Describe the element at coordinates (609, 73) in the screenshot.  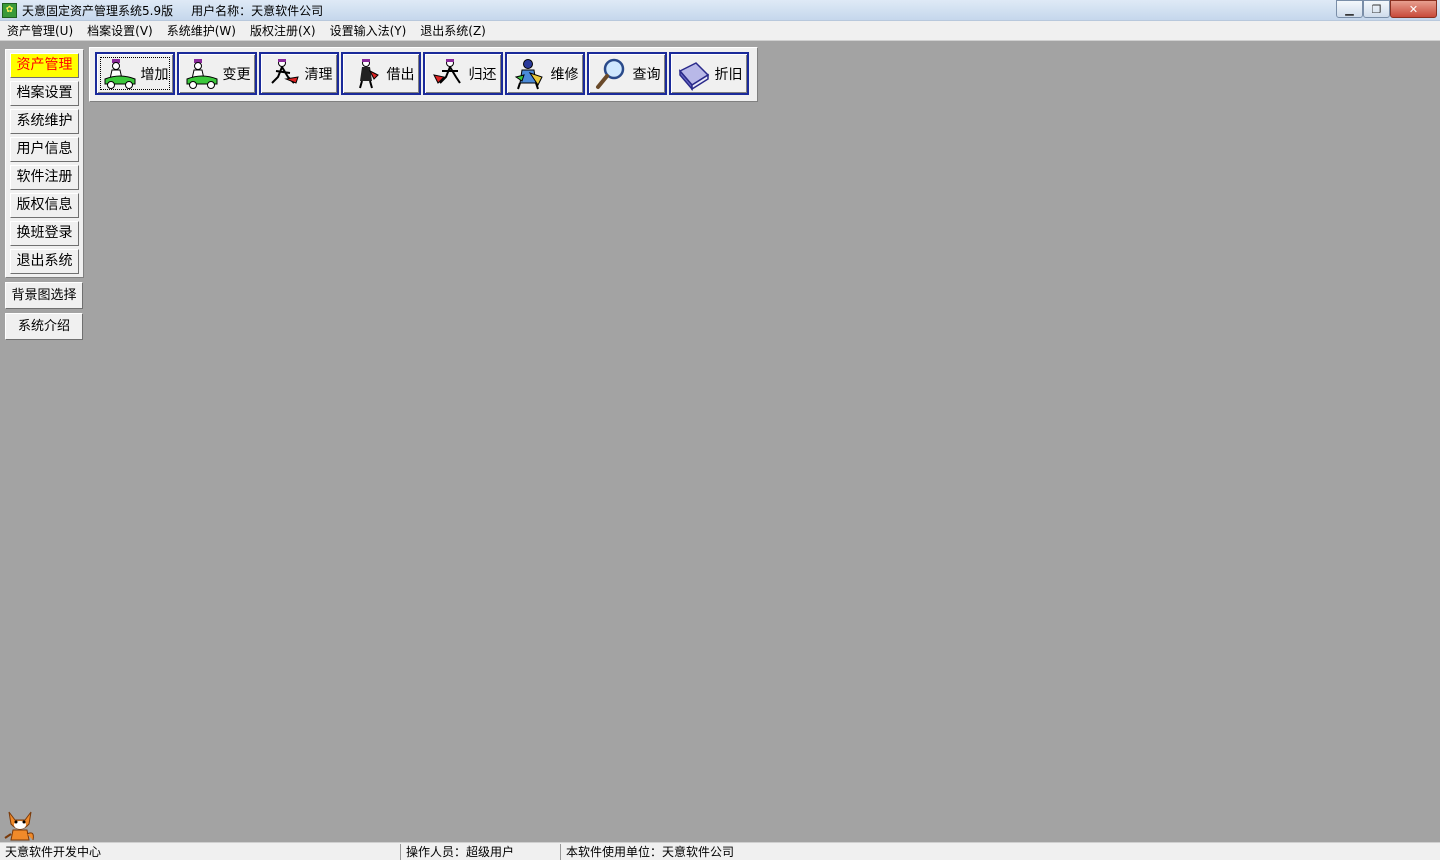
I see `magnifier-icon` at that location.